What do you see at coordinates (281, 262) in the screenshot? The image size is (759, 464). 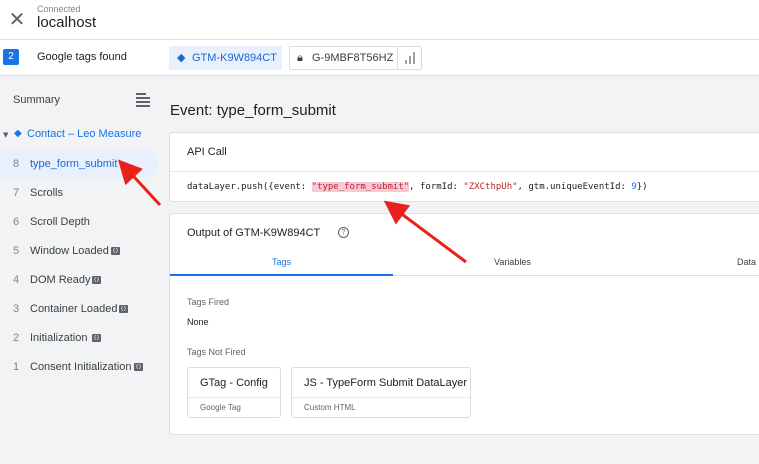 I see `tab-tags: Tags` at bounding box center [281, 262].